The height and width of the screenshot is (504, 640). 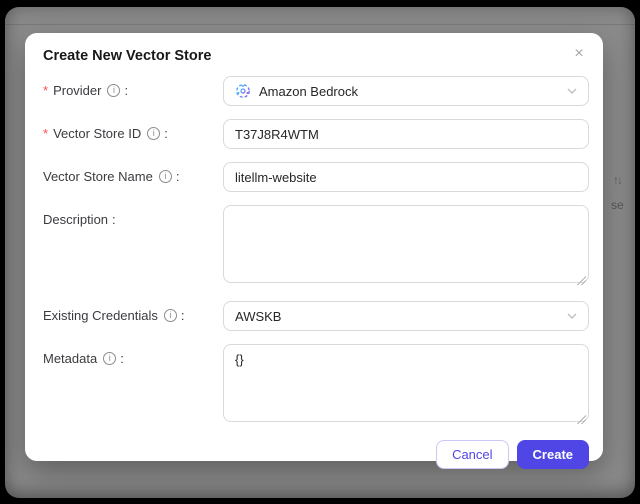 What do you see at coordinates (97, 133) in the screenshot?
I see `vector-store-id-label-text: Vector Store ID` at bounding box center [97, 133].